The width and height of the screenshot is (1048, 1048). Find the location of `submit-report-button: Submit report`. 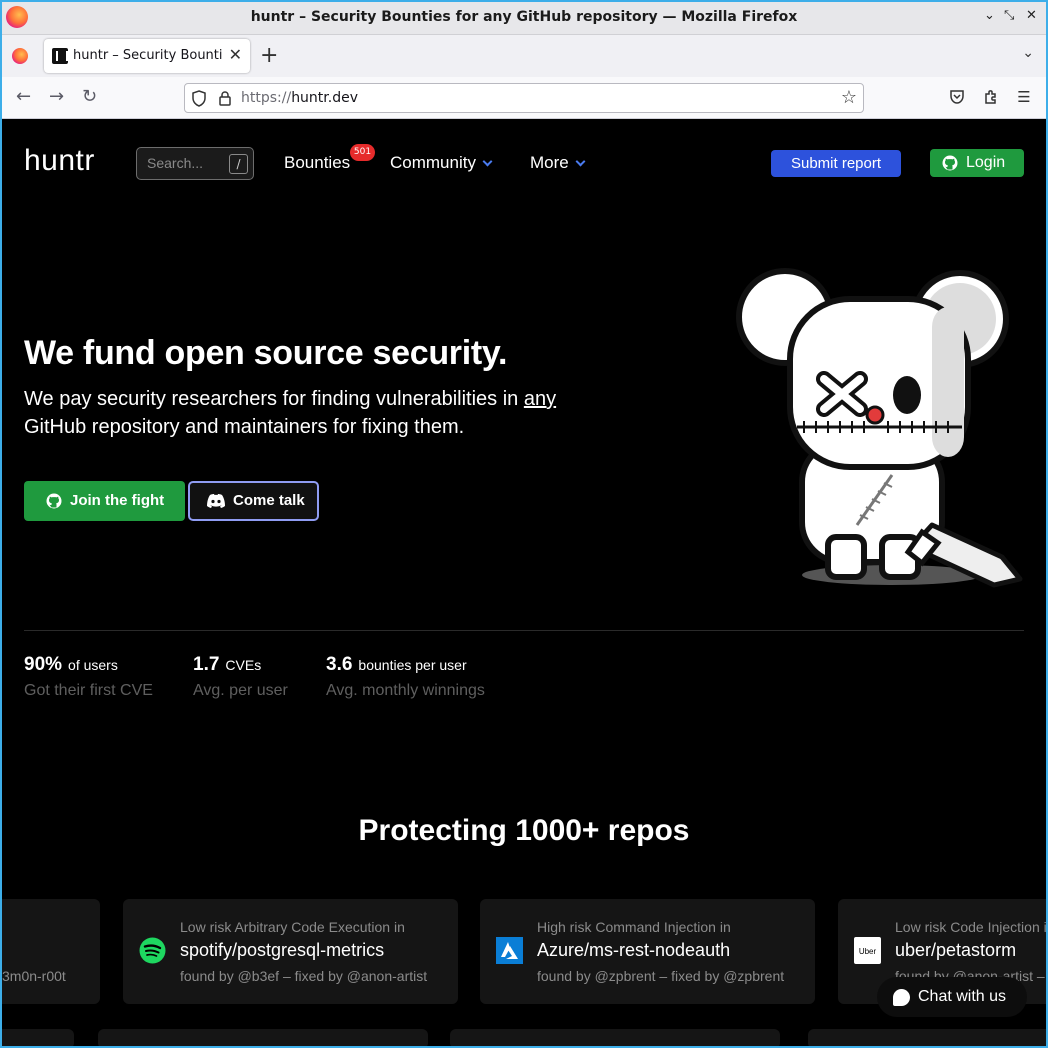

submit-report-button: Submit report is located at coordinates (836, 163).